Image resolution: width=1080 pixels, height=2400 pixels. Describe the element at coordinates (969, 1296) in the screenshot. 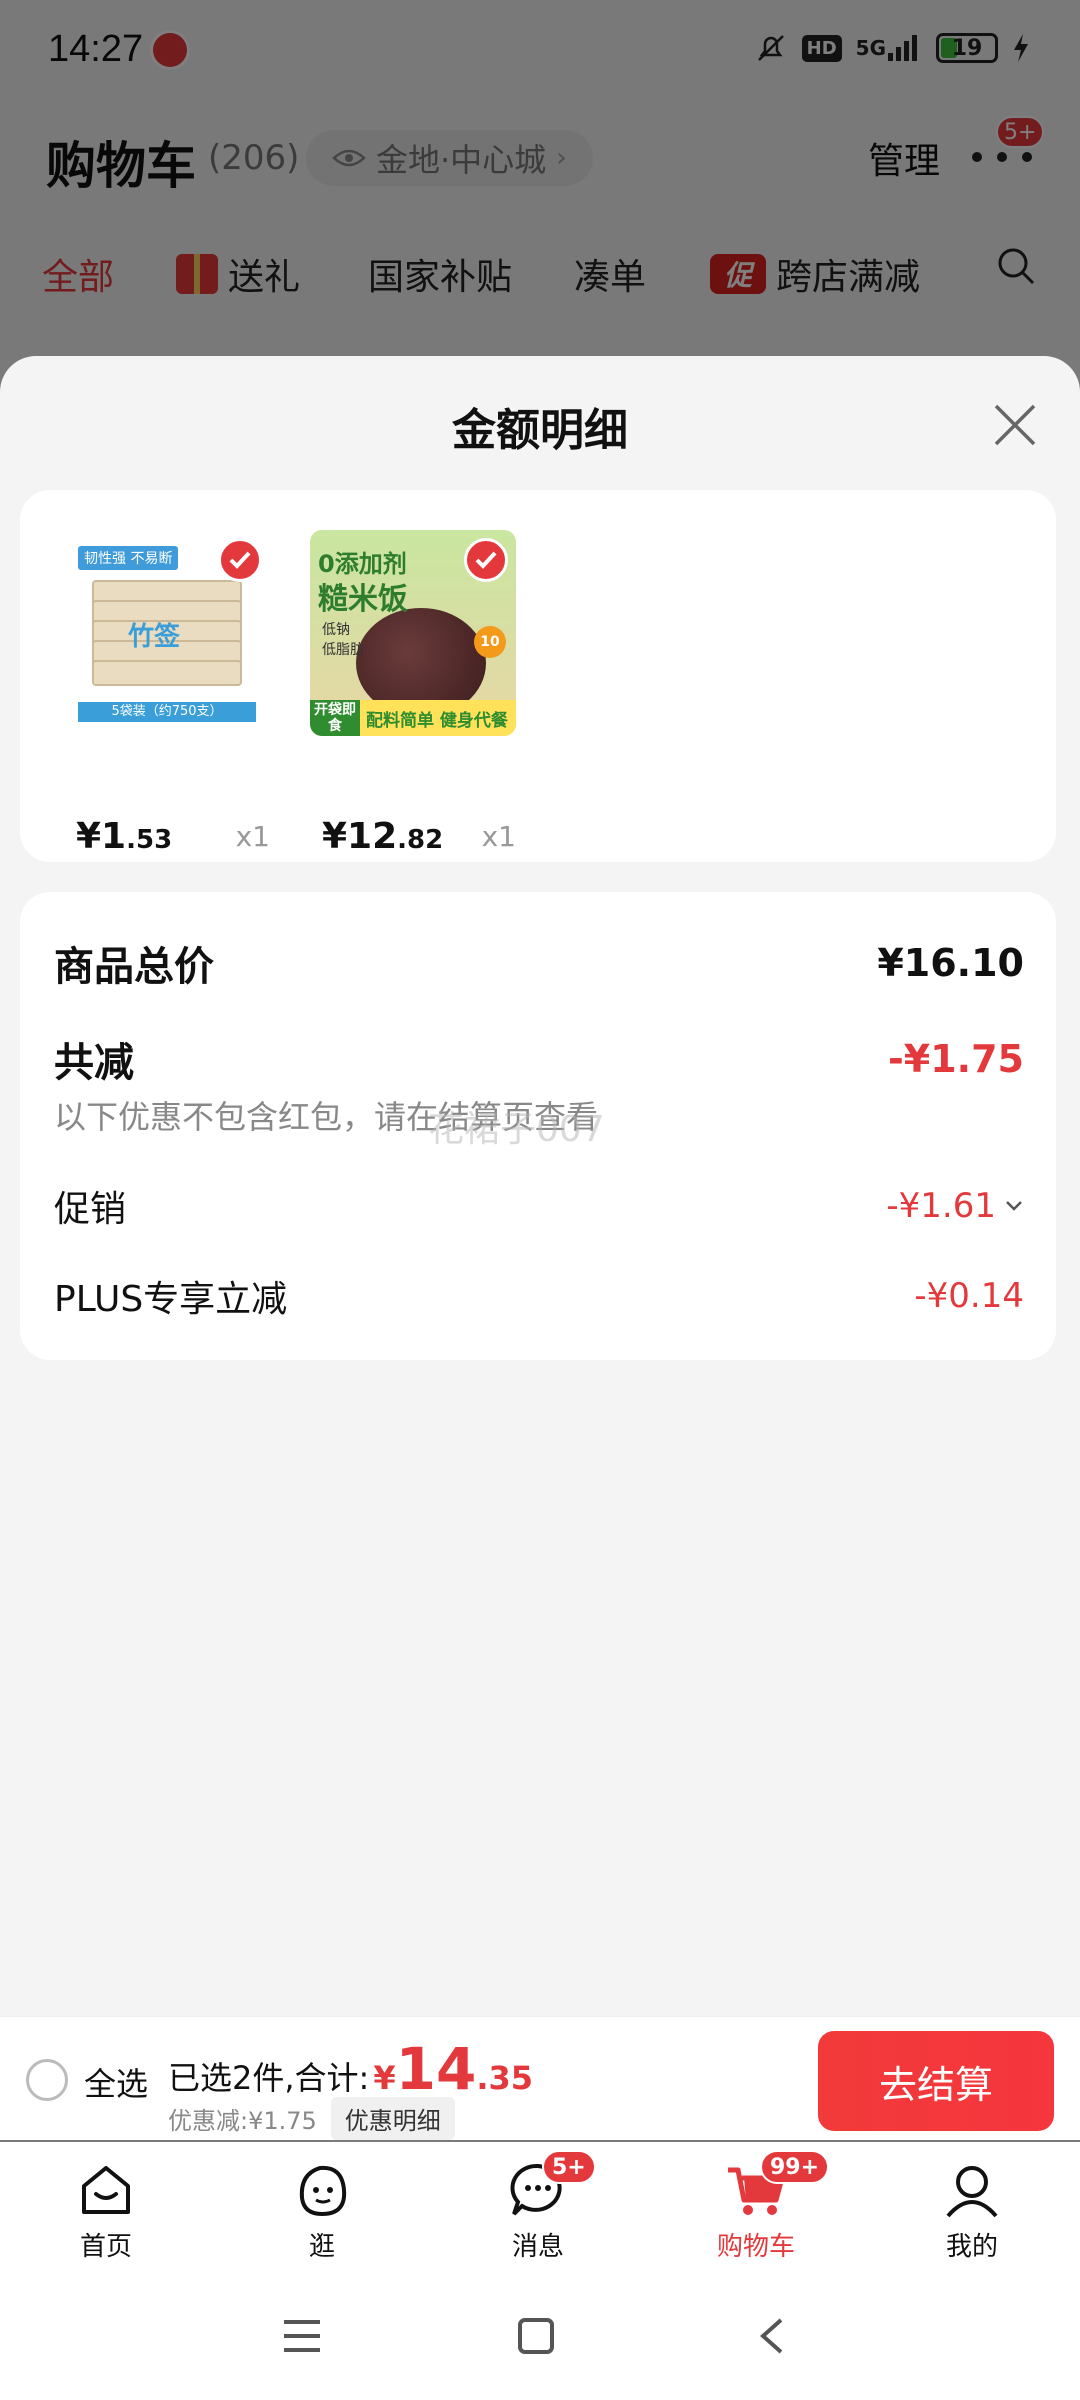

I see `plus-discount-value: -¥0.14` at that location.